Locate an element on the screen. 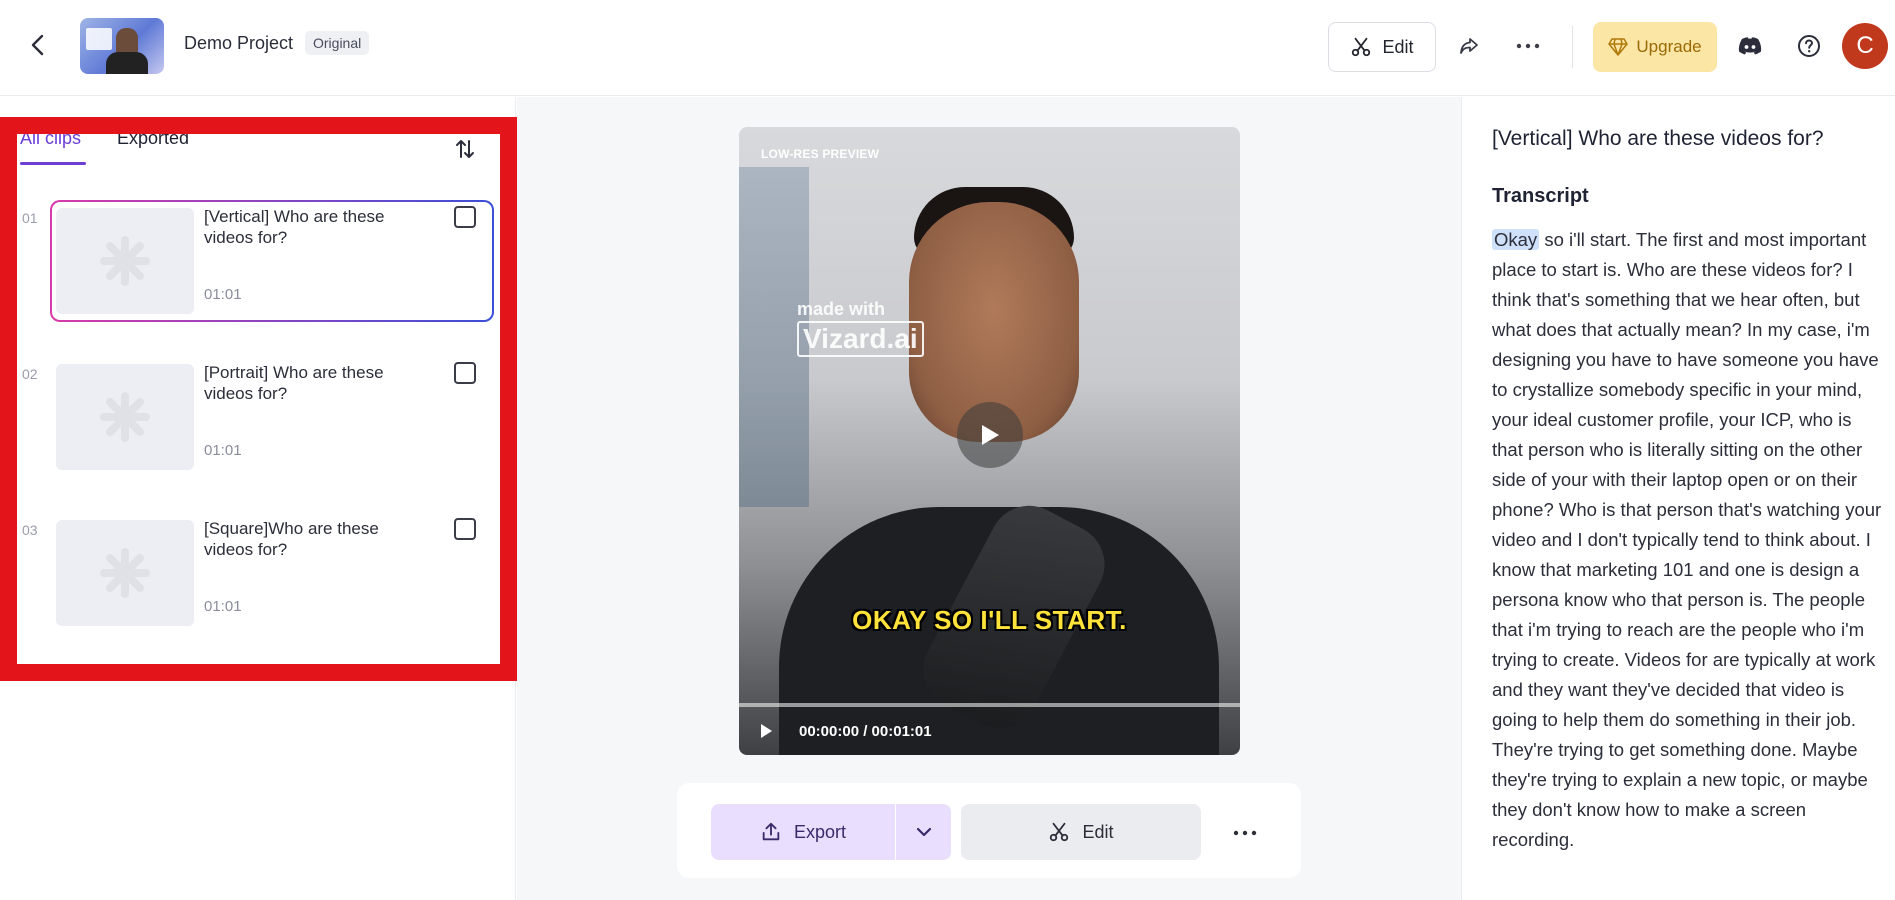  play-control-button is located at coordinates (767, 731).